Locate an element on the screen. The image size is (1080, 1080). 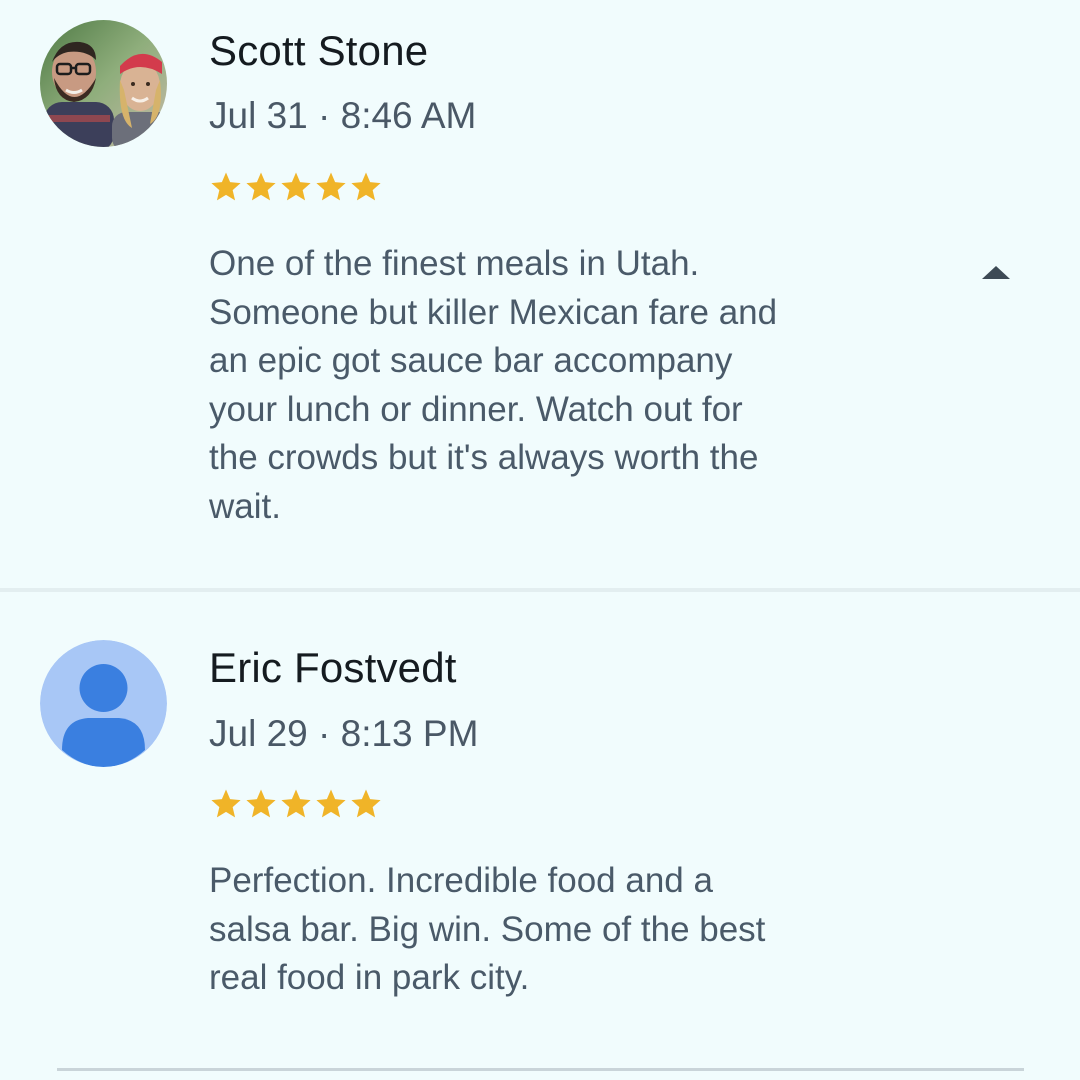
review-timestamp: Jul 29 · 8:13 PM is located at coordinates (343, 734).